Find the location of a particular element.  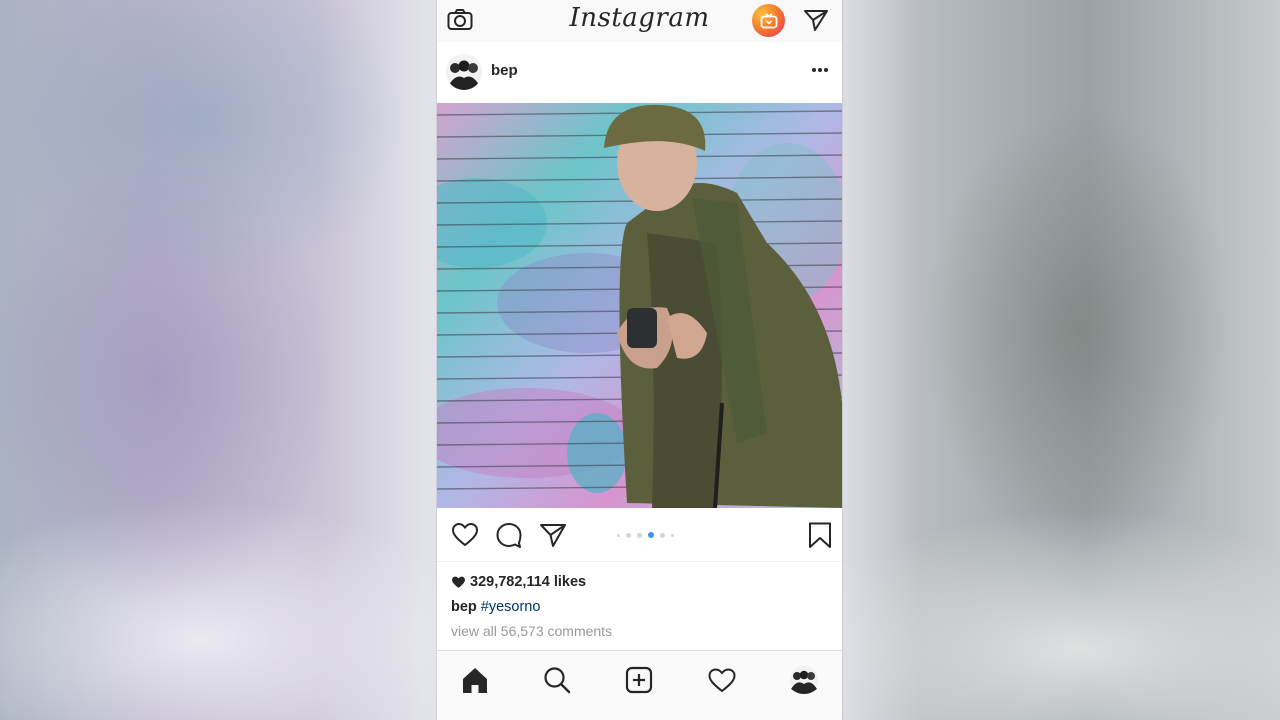

comment-icon is located at coordinates (509, 535).